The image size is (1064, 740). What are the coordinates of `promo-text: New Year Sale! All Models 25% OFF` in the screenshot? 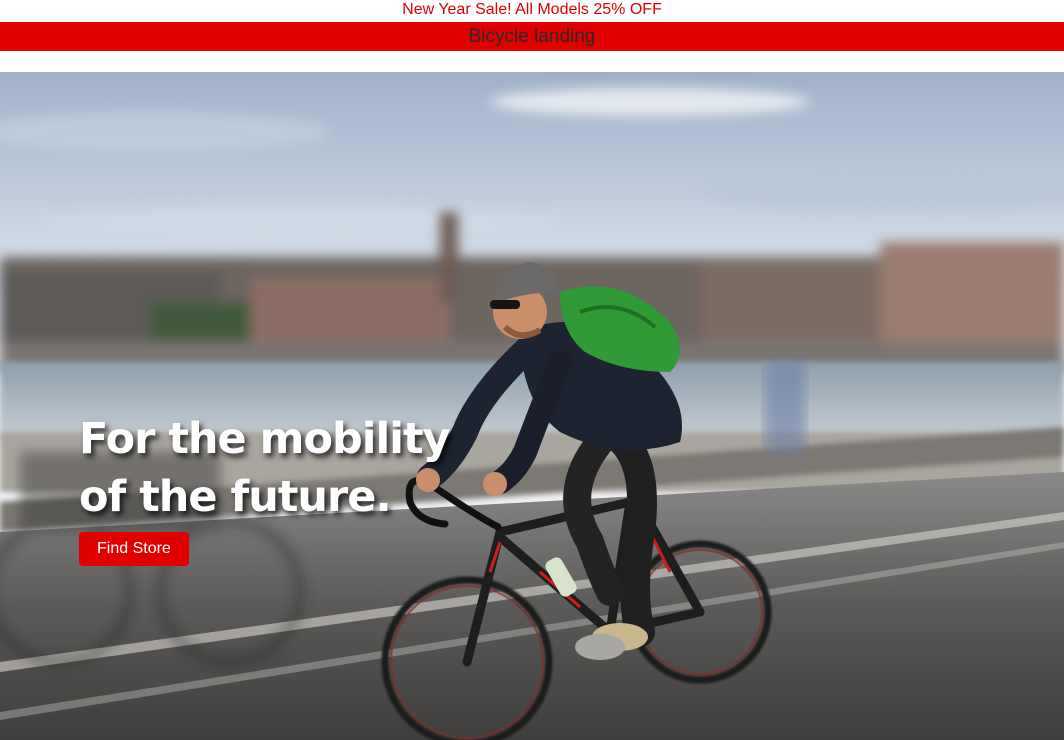 It's located at (532, 9).